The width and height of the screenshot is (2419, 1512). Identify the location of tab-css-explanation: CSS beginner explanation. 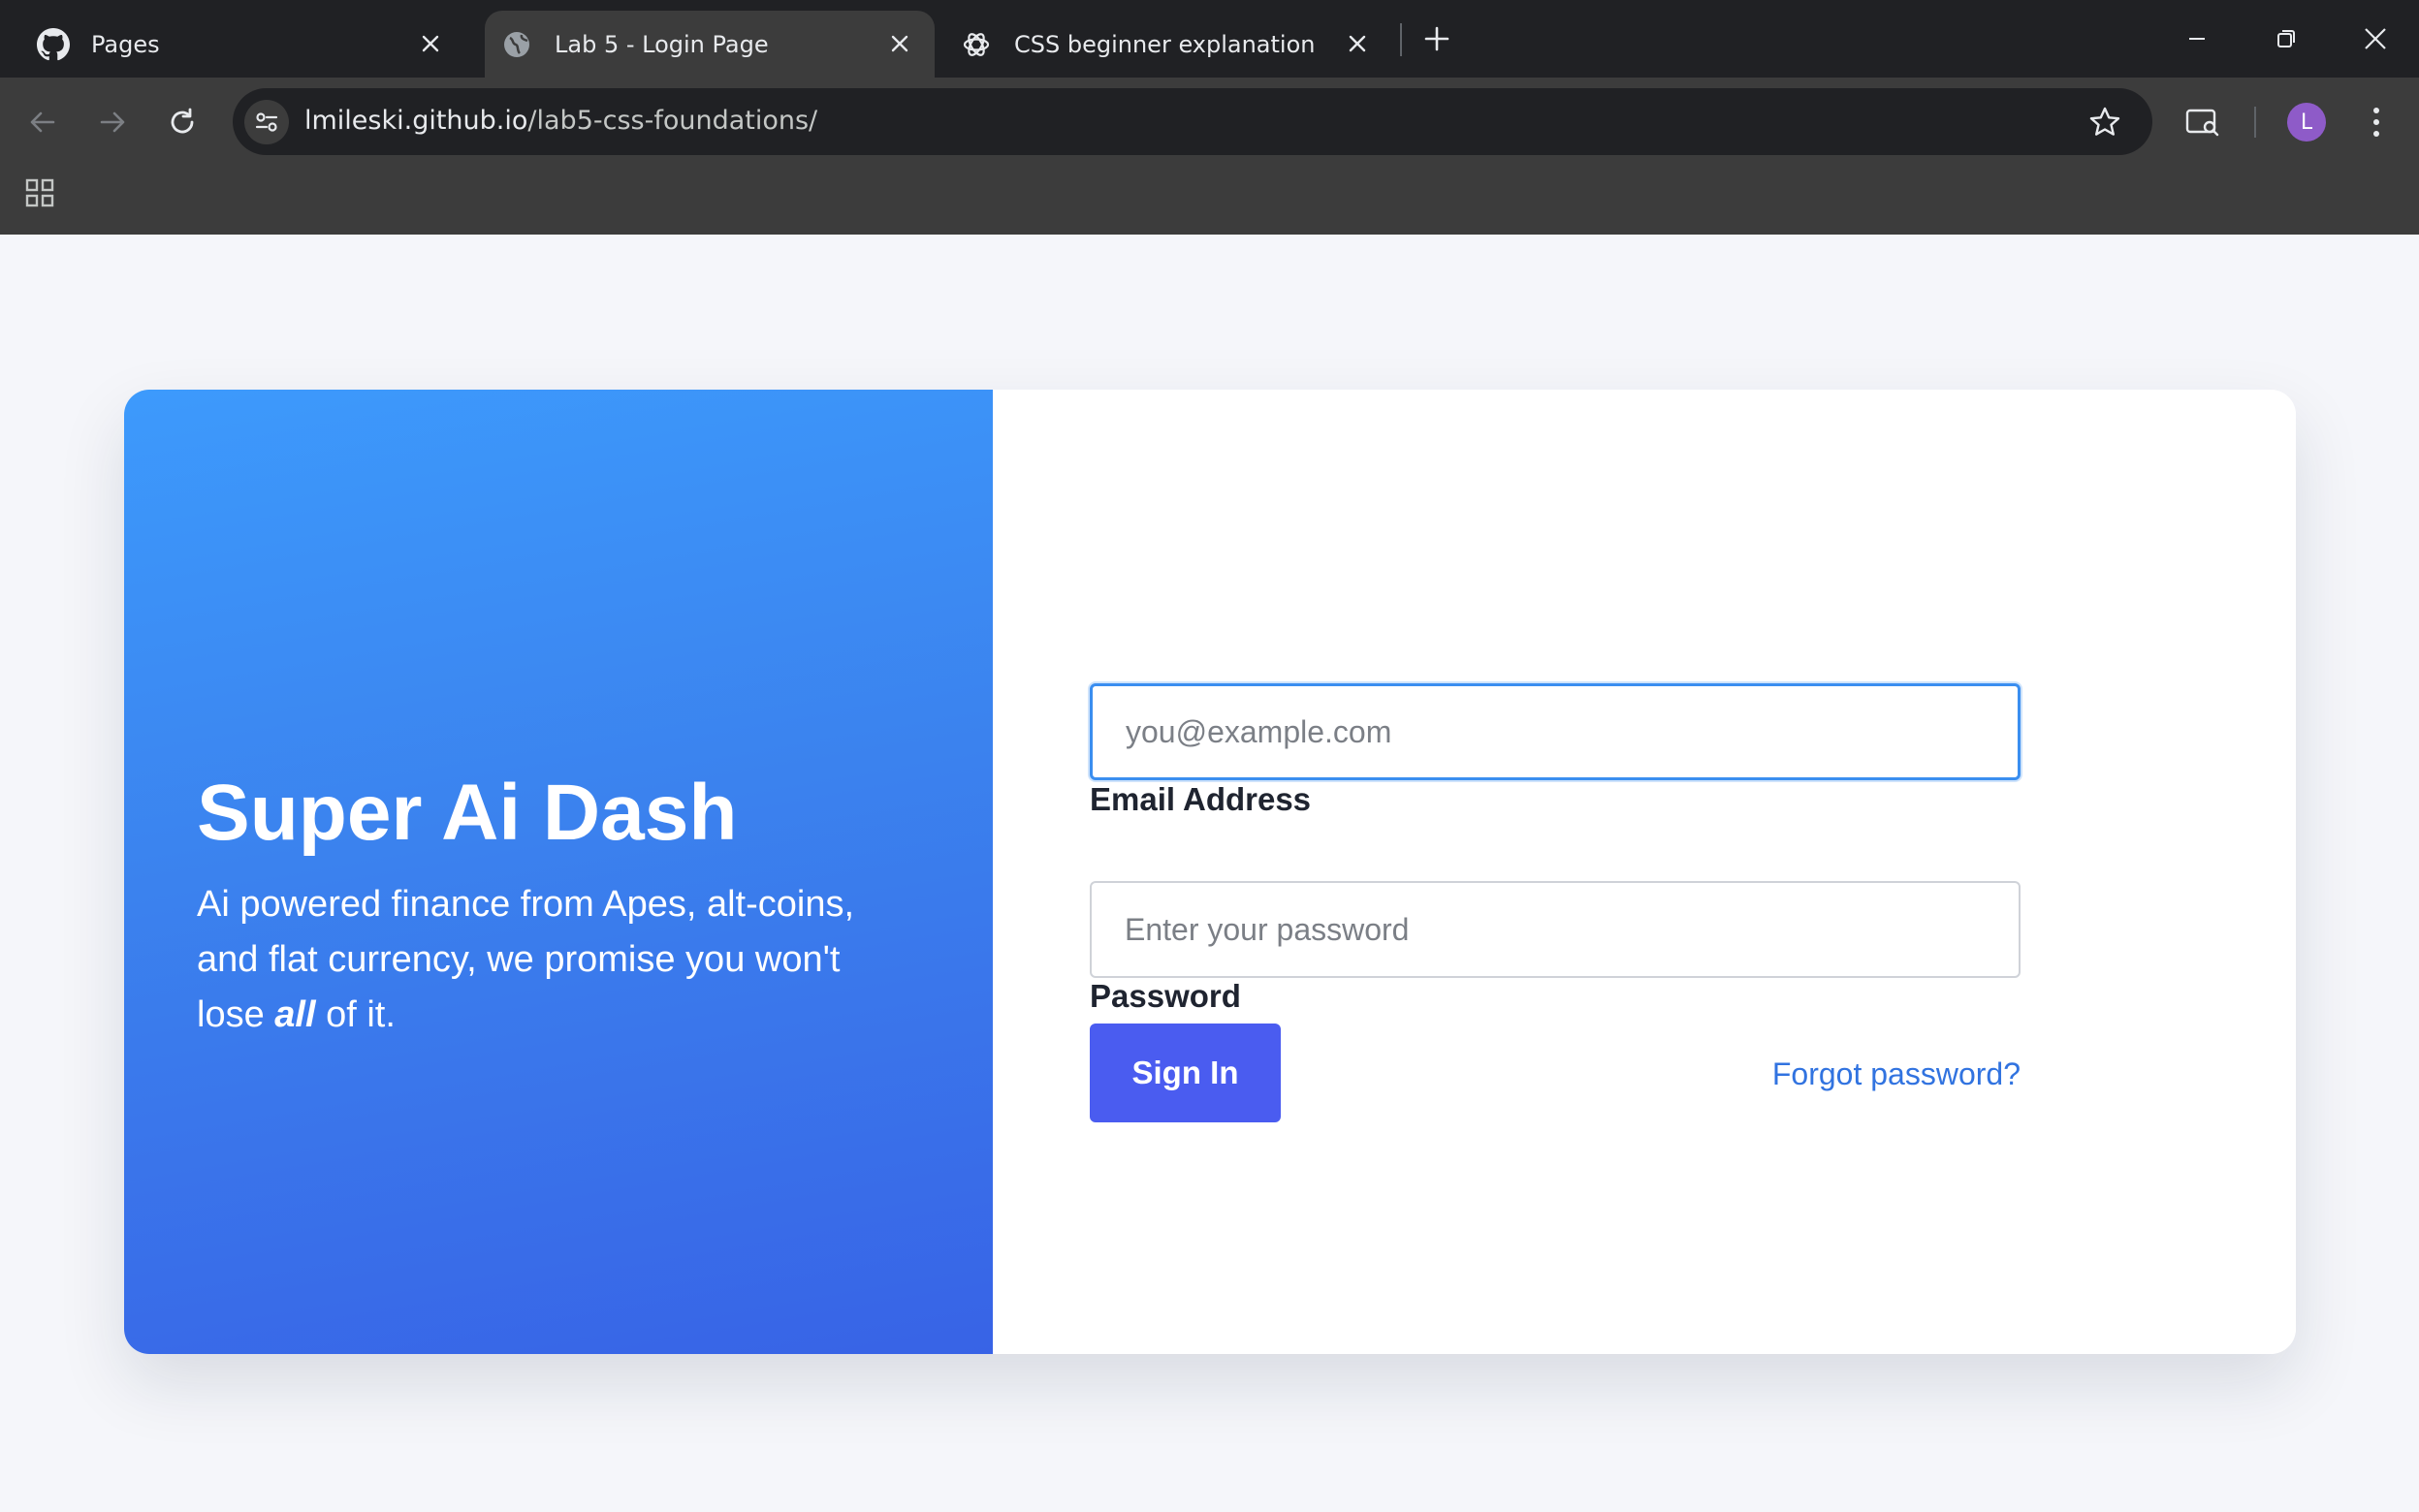
(1168, 45).